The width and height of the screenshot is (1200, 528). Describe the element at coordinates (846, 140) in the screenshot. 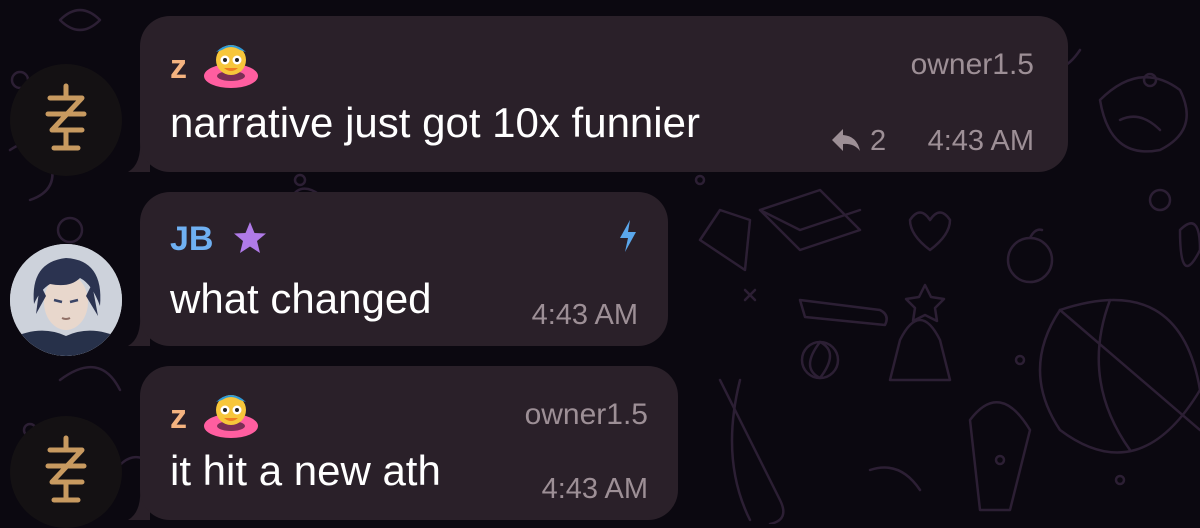

I see `reply-arrow-icon` at that location.